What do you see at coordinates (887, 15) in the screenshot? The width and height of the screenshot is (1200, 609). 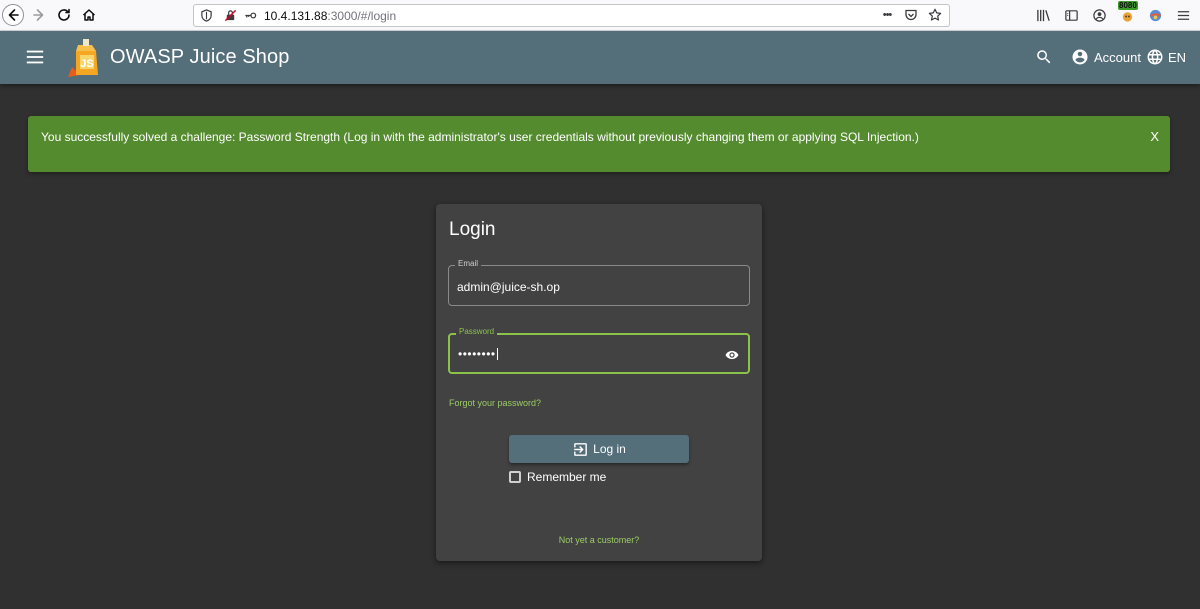 I see `page-actions-icon: •••` at bounding box center [887, 15].